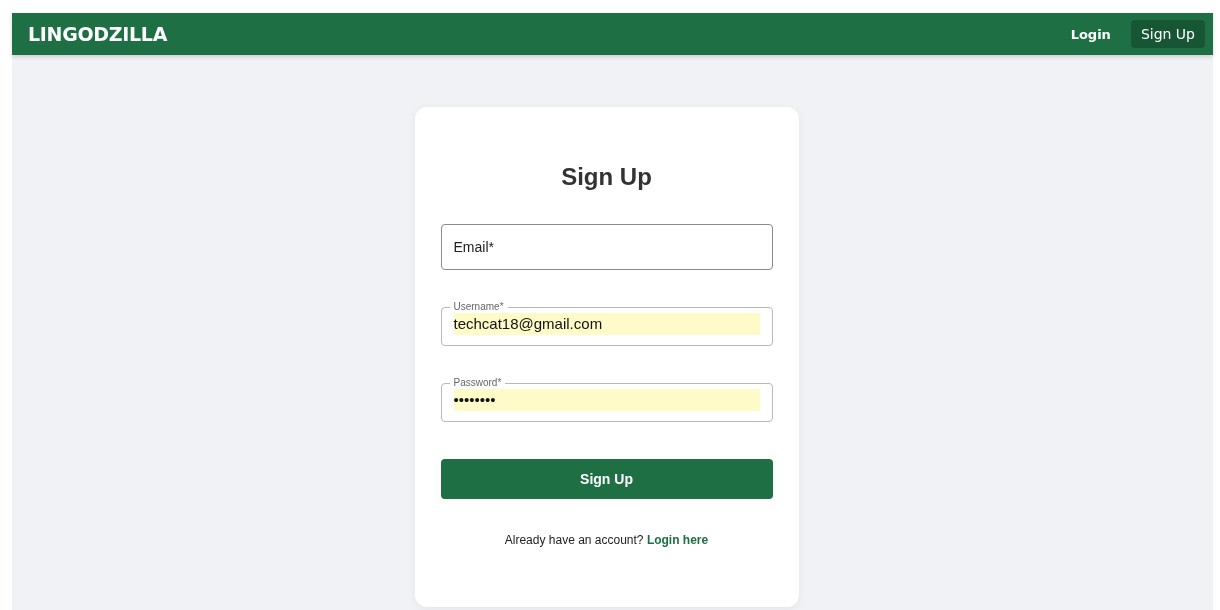 This screenshot has width=1220, height=610. I want to click on form-title: Sign Up, so click(606, 177).